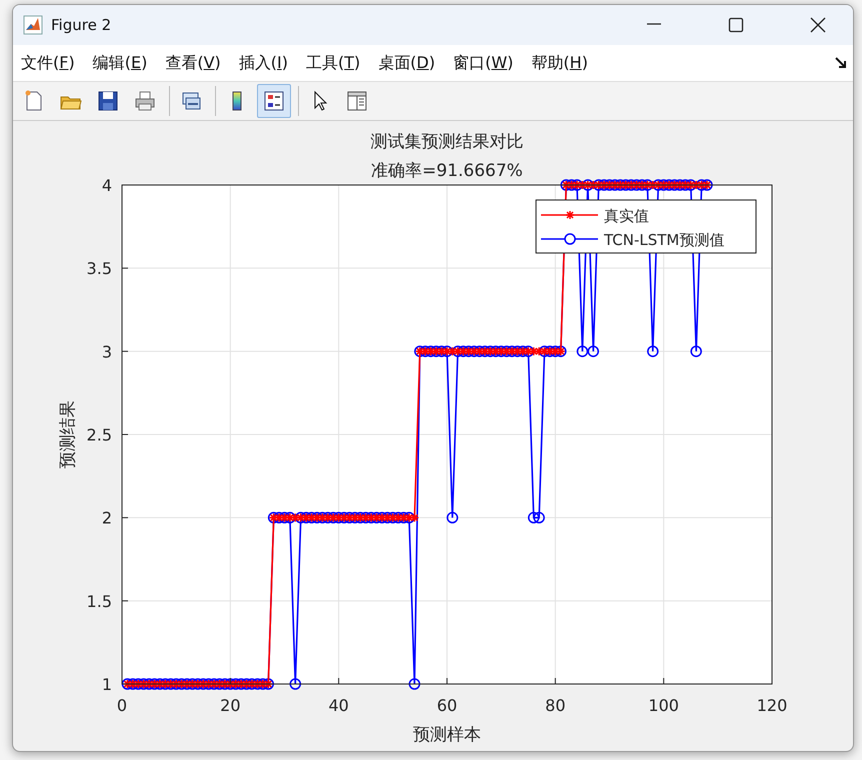 The image size is (862, 760). What do you see at coordinates (107, 518) in the screenshot?
I see `tick-label: 2` at bounding box center [107, 518].